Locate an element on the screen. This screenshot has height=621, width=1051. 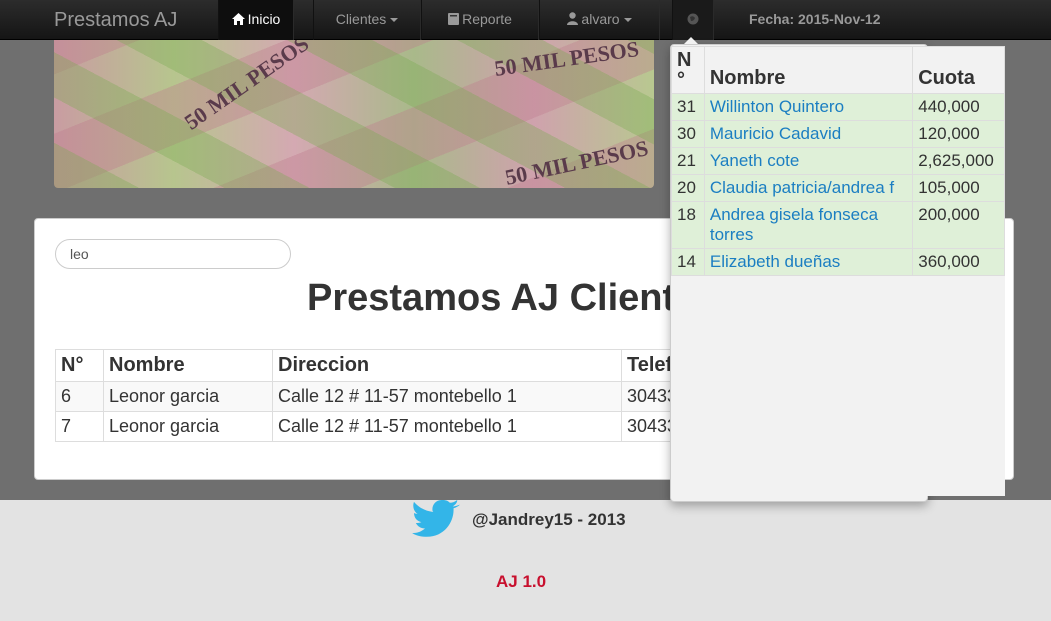
nav-clientes-label: Clientes is located at coordinates (361, 19).